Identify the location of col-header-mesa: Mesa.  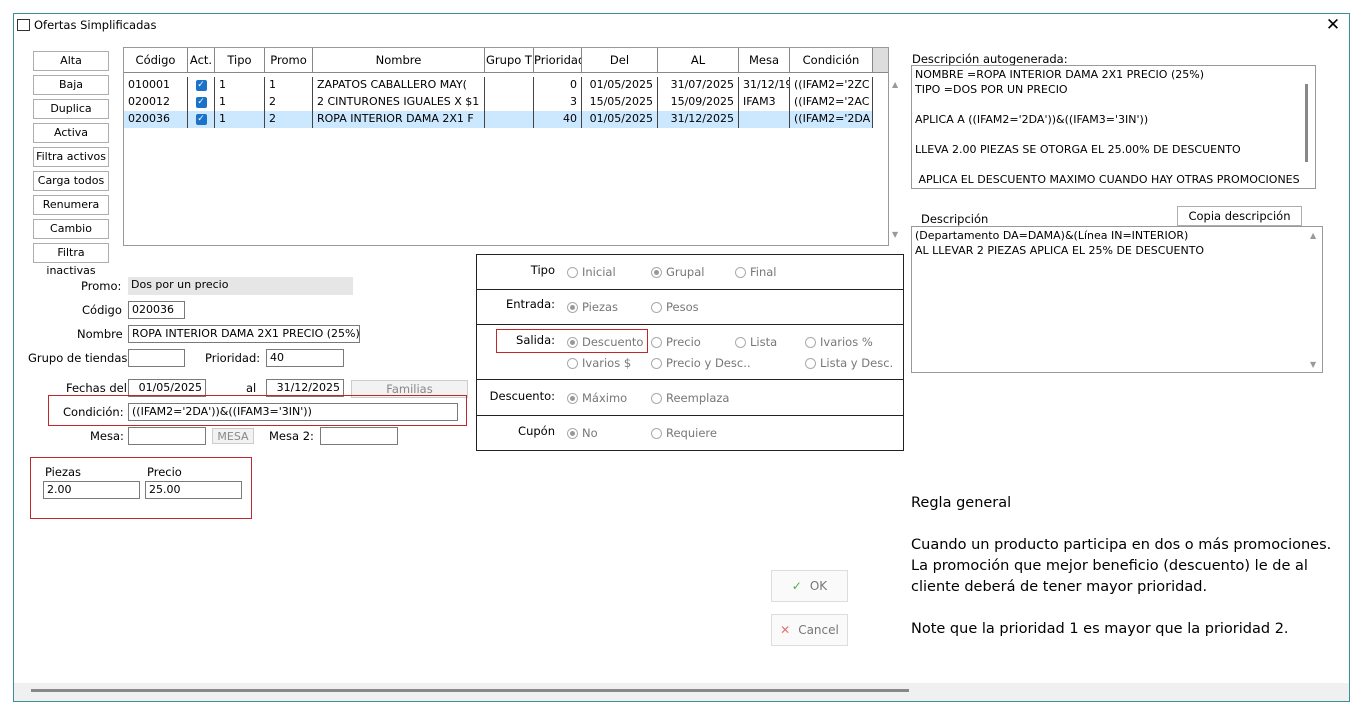
(764, 60).